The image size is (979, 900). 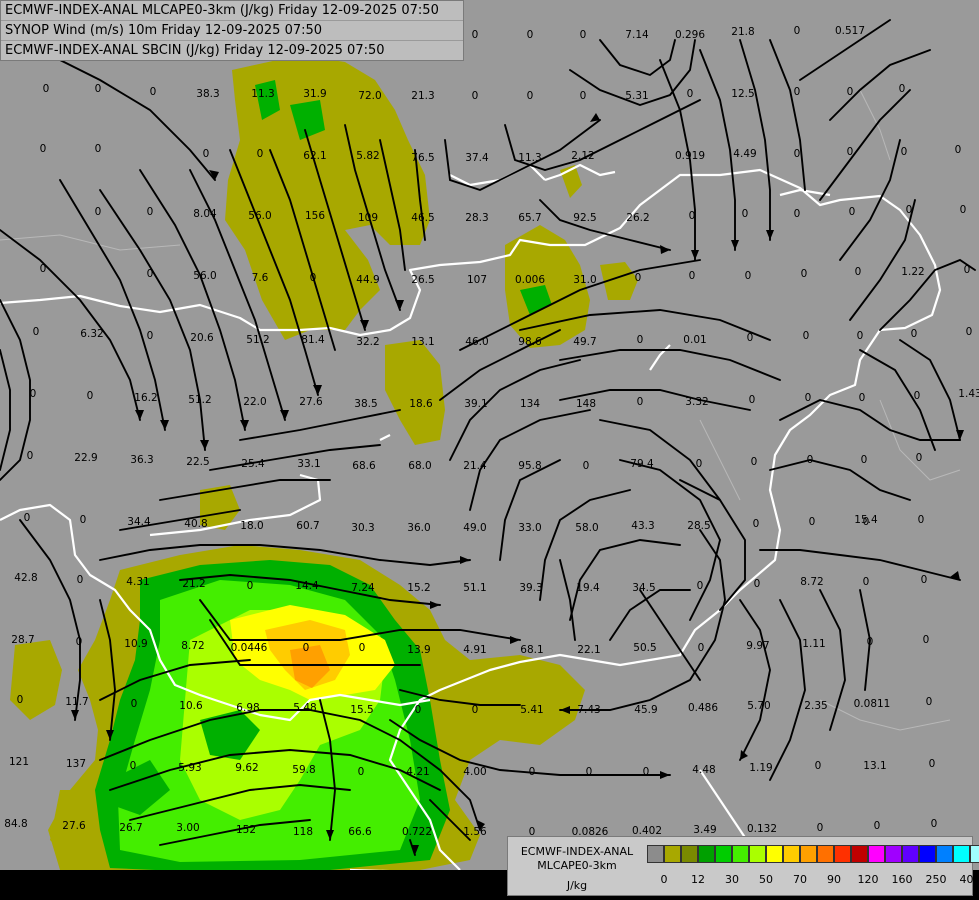 I want to click on cape-value: 50.5, so click(x=644, y=648).